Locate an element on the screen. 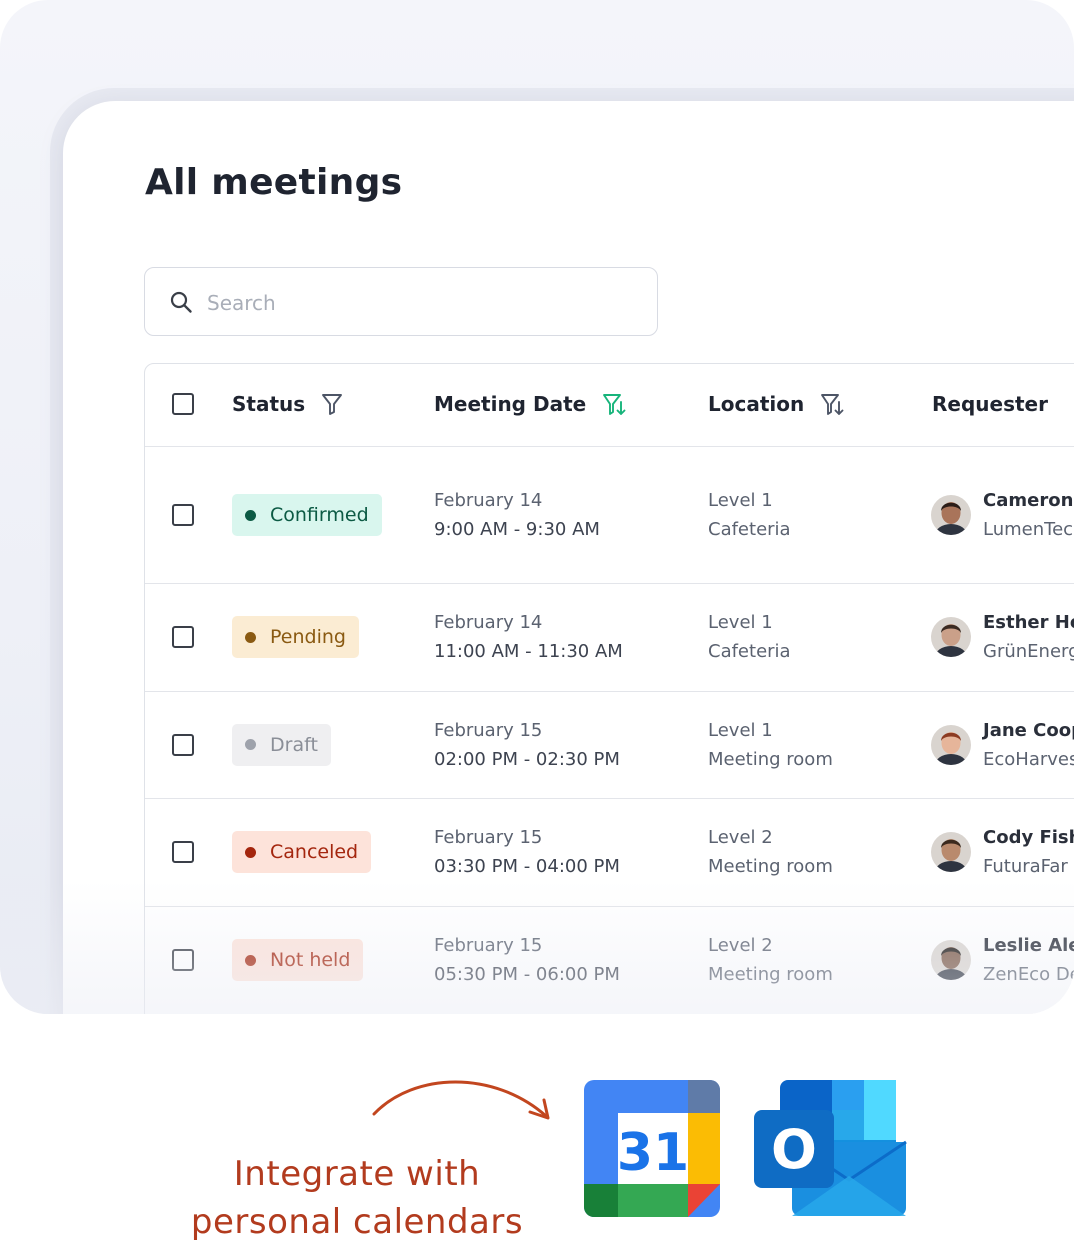  location-cell: Level 1 Cafeteria is located at coordinates (749, 637).